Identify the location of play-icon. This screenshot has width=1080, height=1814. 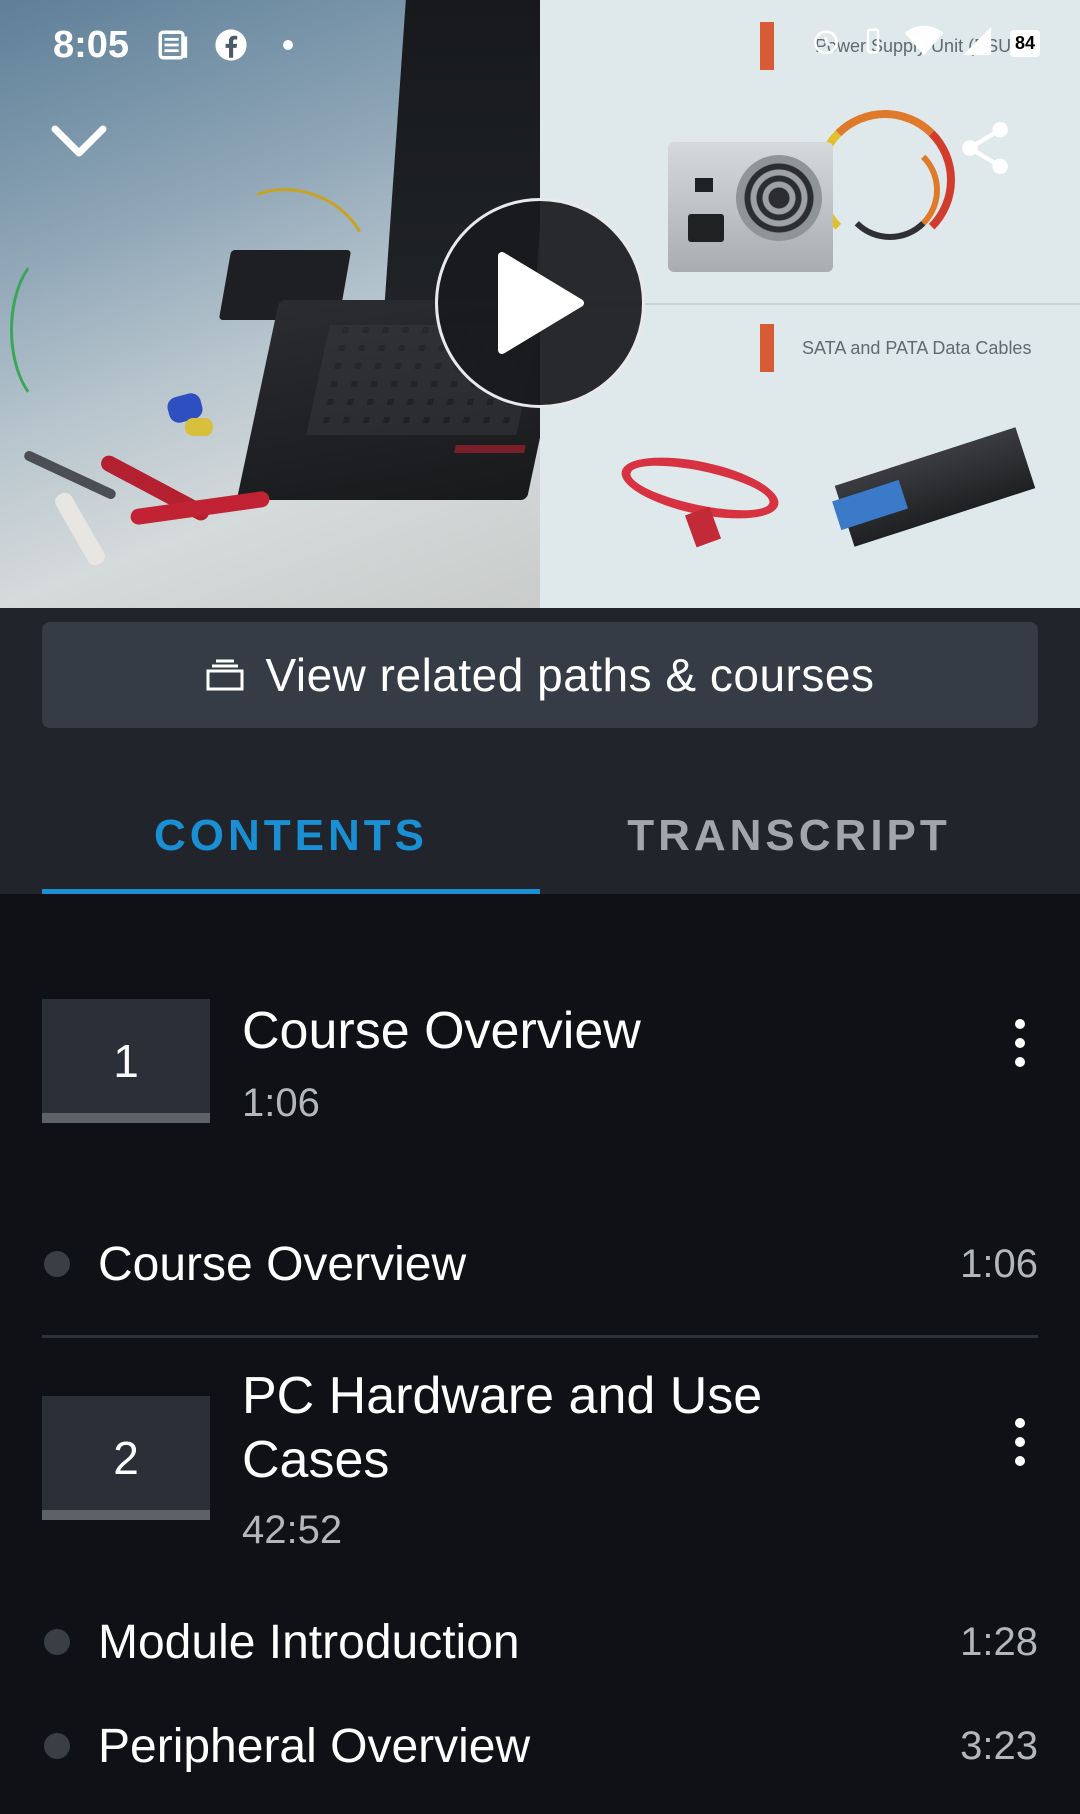
(541, 303).